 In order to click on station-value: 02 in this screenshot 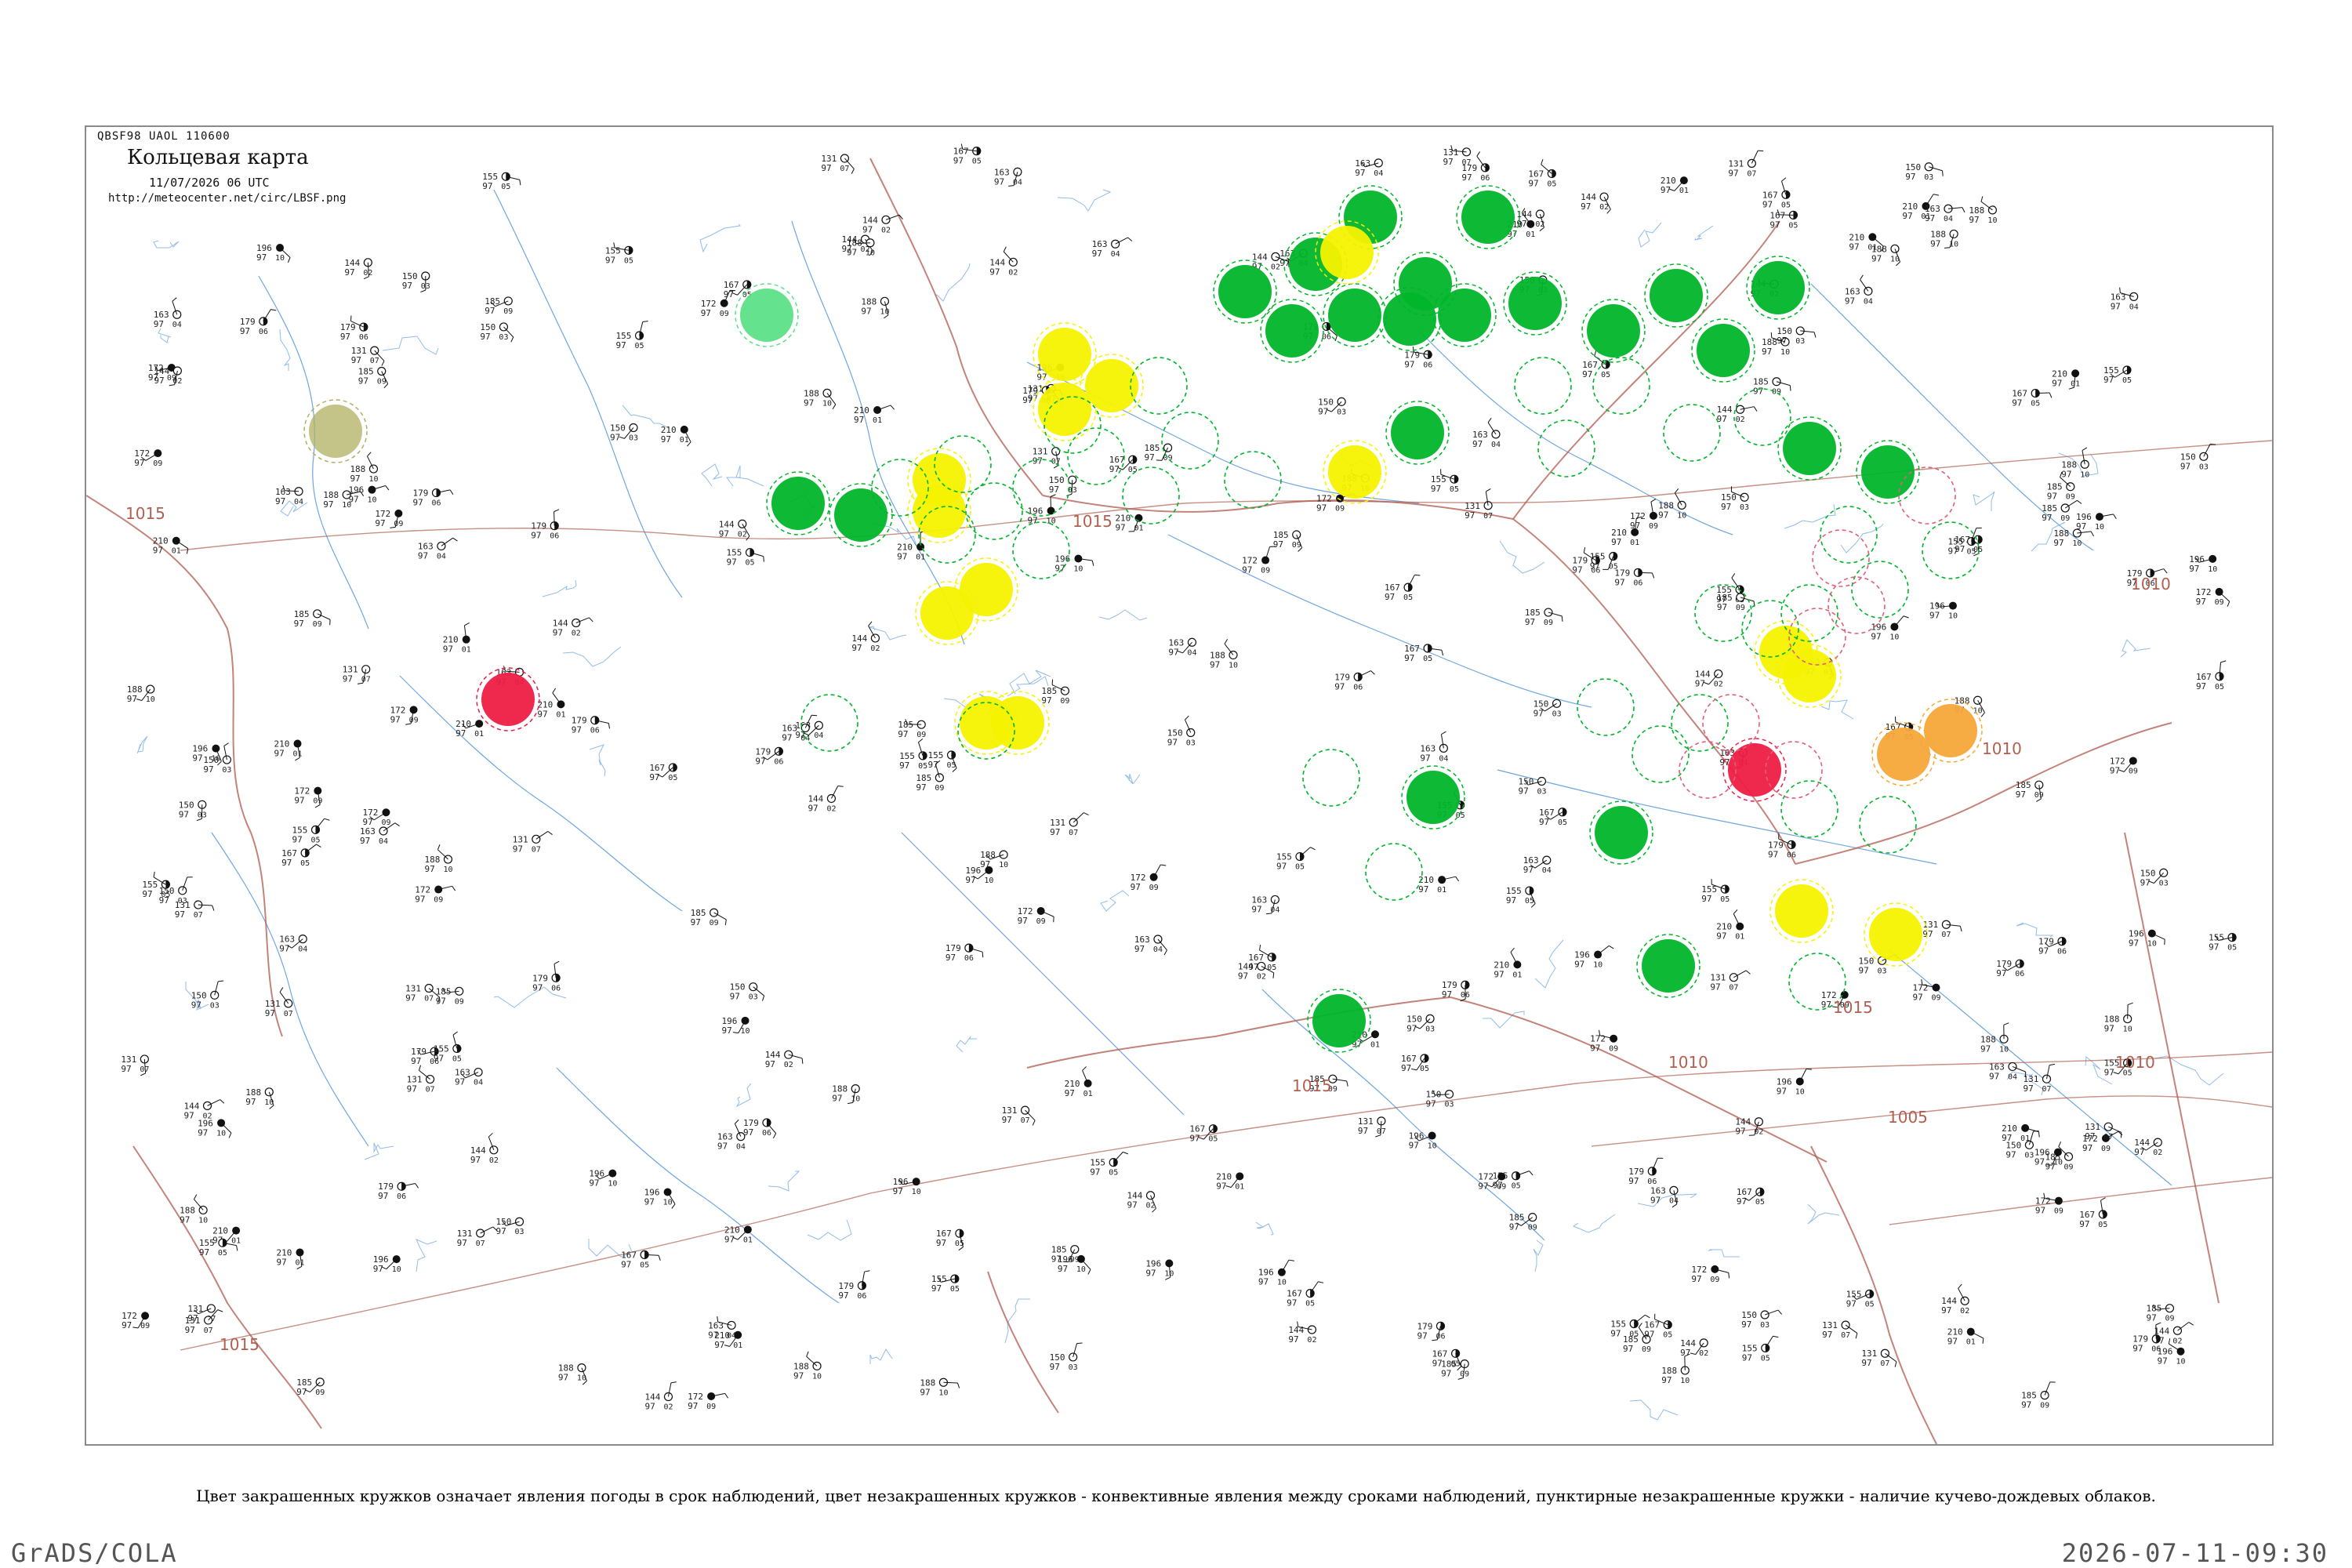, I will do `click(1275, 267)`.